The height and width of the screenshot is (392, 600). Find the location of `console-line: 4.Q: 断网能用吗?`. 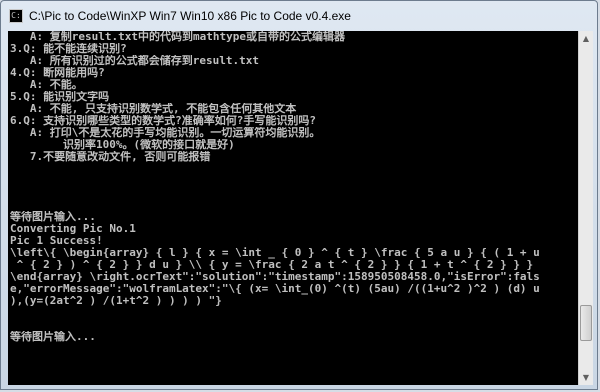

console-line: 4.Q: 断网能用吗? is located at coordinates (57, 73).